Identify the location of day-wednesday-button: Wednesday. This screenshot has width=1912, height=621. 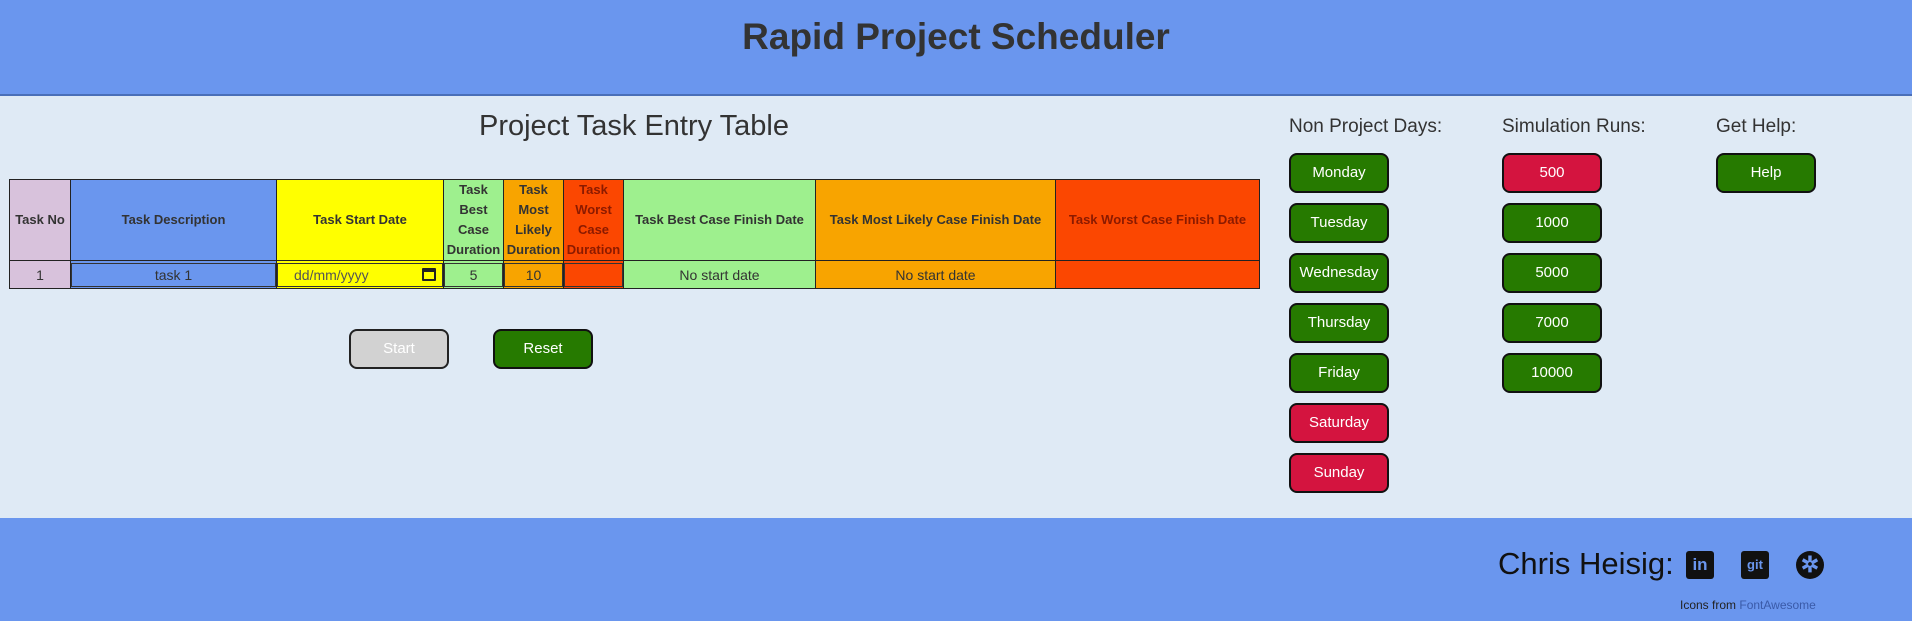
(1339, 273).